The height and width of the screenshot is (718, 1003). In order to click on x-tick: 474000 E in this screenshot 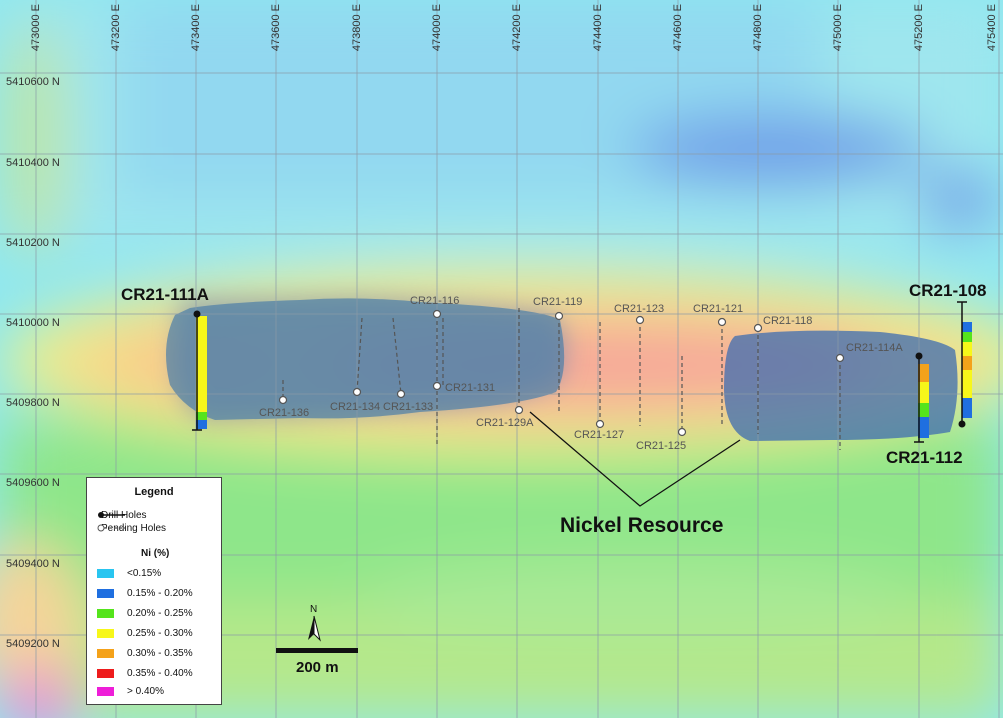, I will do `click(437, 28)`.